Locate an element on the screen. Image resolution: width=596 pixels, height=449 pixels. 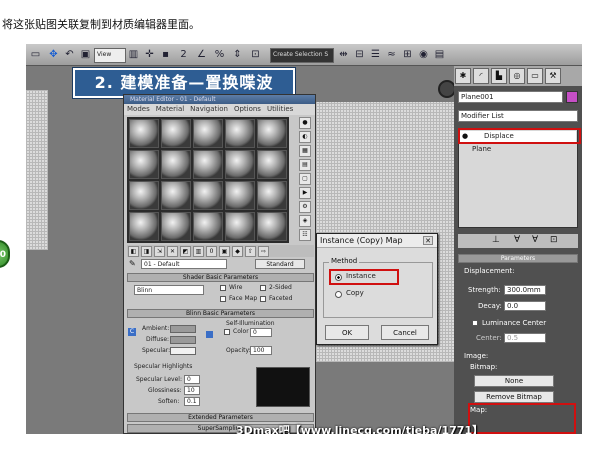
show-end-result-stack-icon: ∀ is located at coordinates (517, 240).